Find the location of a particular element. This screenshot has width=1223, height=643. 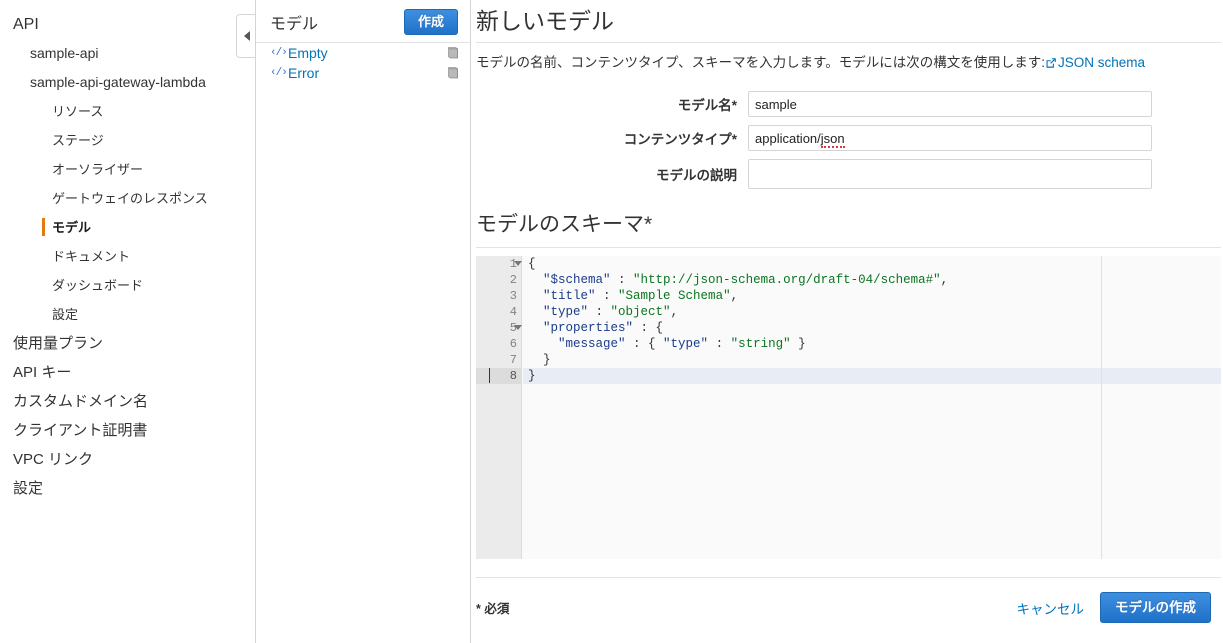

sidebar-item-label: モデル is located at coordinates (72, 227).